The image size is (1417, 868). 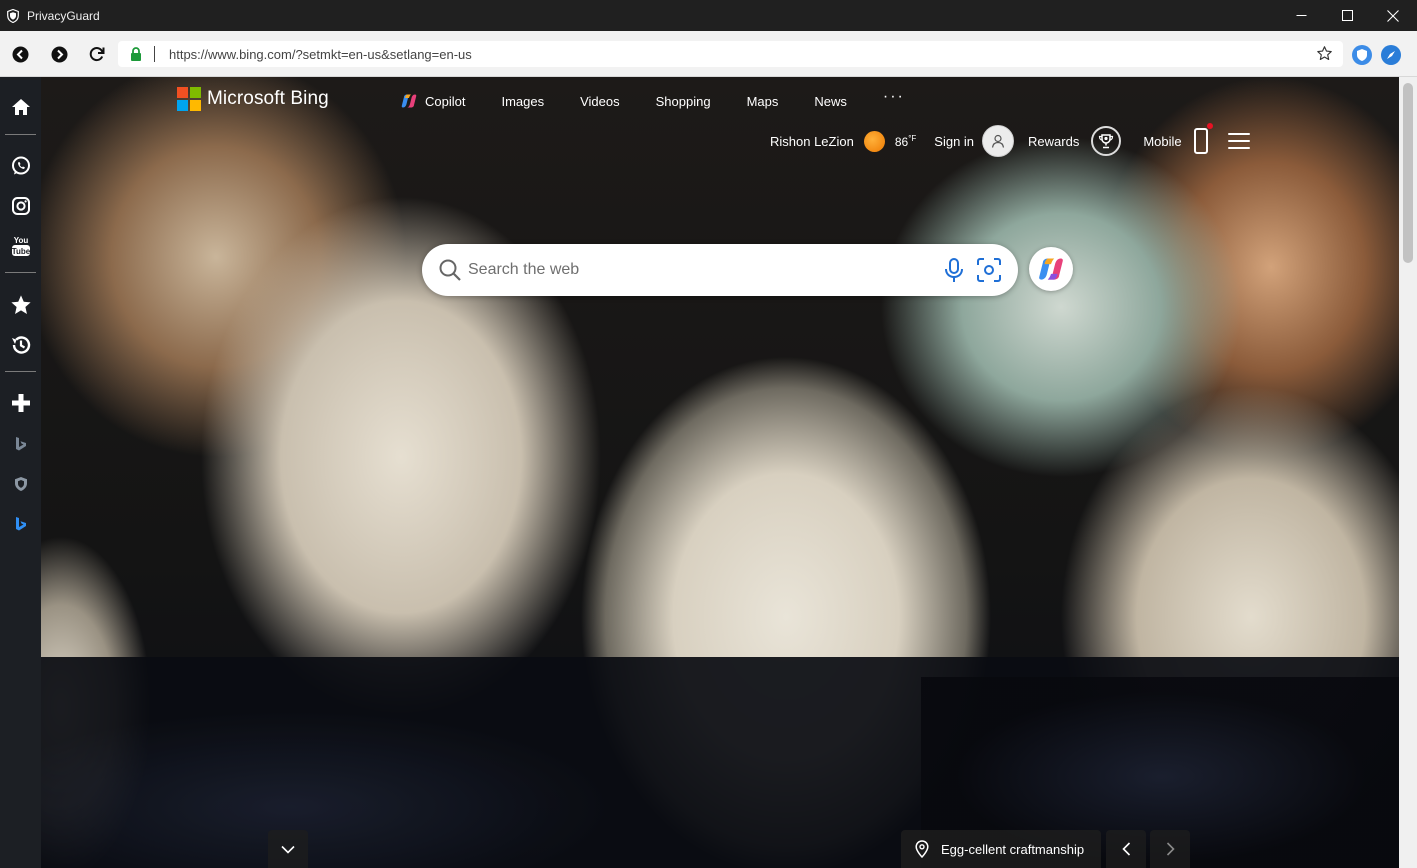 What do you see at coordinates (954, 141) in the screenshot?
I see `sign-in-label: Sign in` at bounding box center [954, 141].